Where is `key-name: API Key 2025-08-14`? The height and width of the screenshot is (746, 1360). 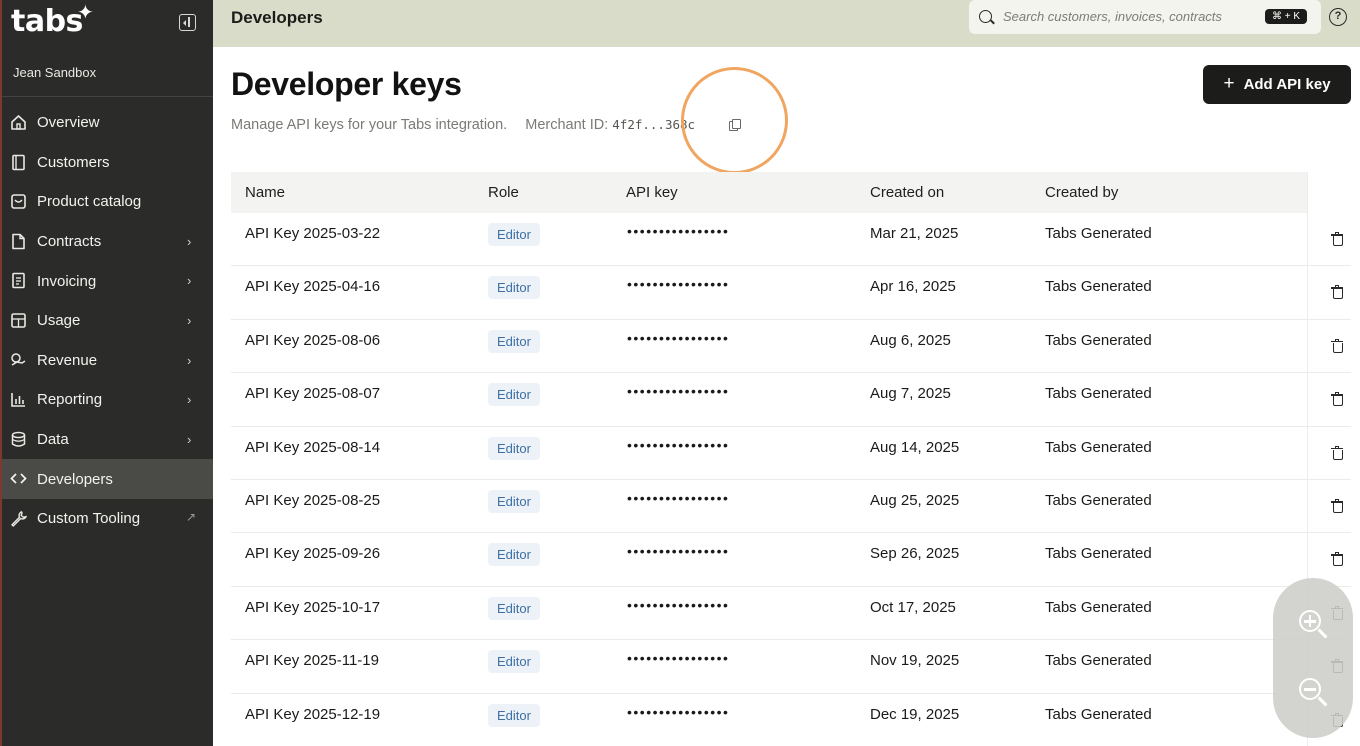
key-name: API Key 2025-08-14 is located at coordinates (313, 447).